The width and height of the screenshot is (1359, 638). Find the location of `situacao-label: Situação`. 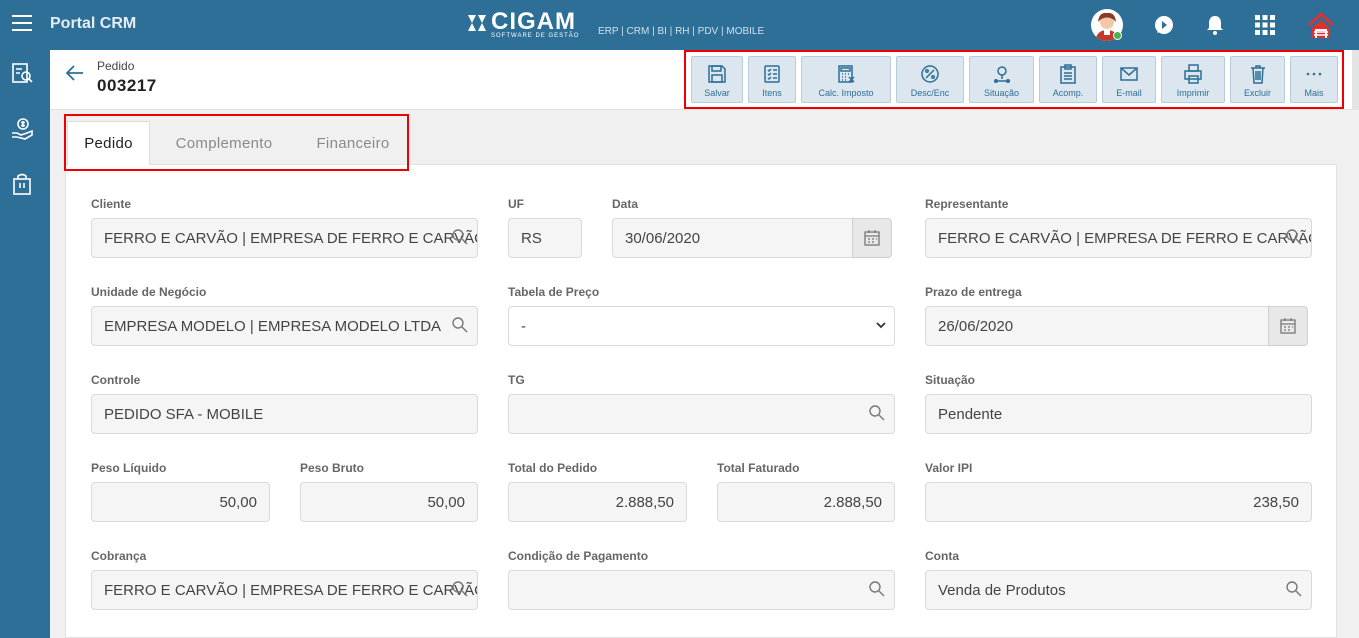

situacao-label: Situação is located at coordinates (950, 380).